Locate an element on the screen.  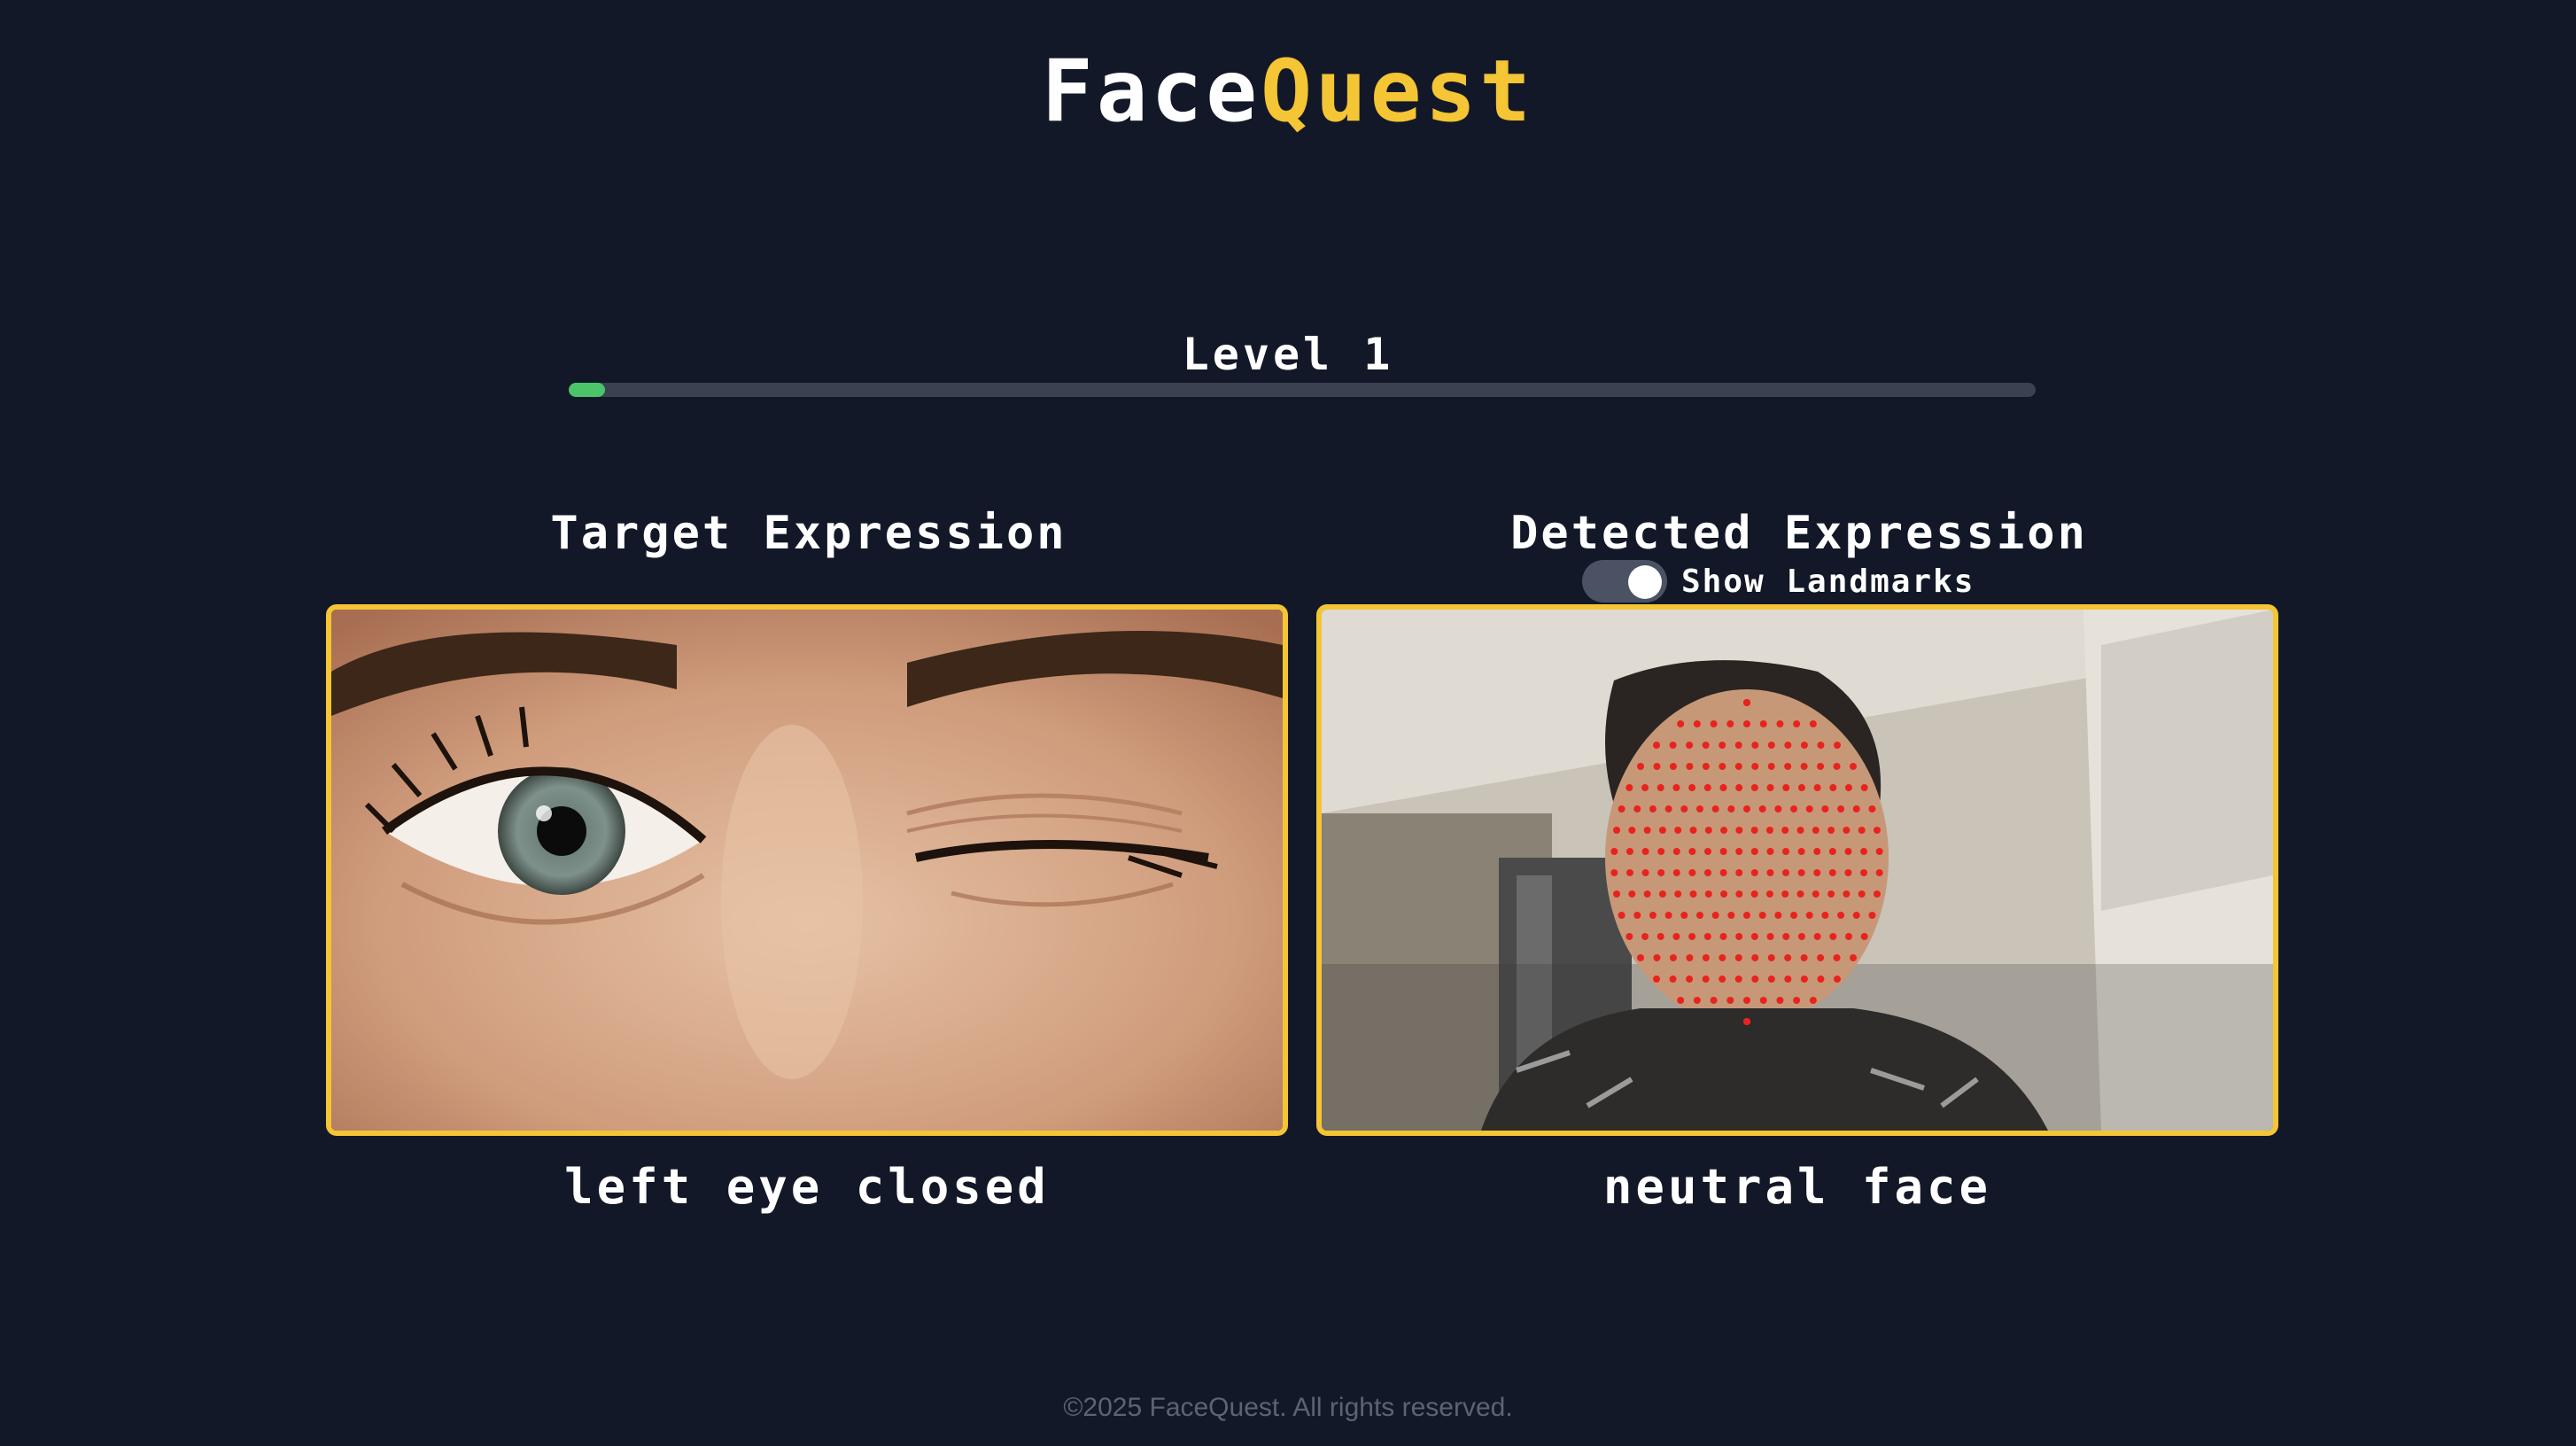
app-logo: FaceQuest is located at coordinates (1288, 91).